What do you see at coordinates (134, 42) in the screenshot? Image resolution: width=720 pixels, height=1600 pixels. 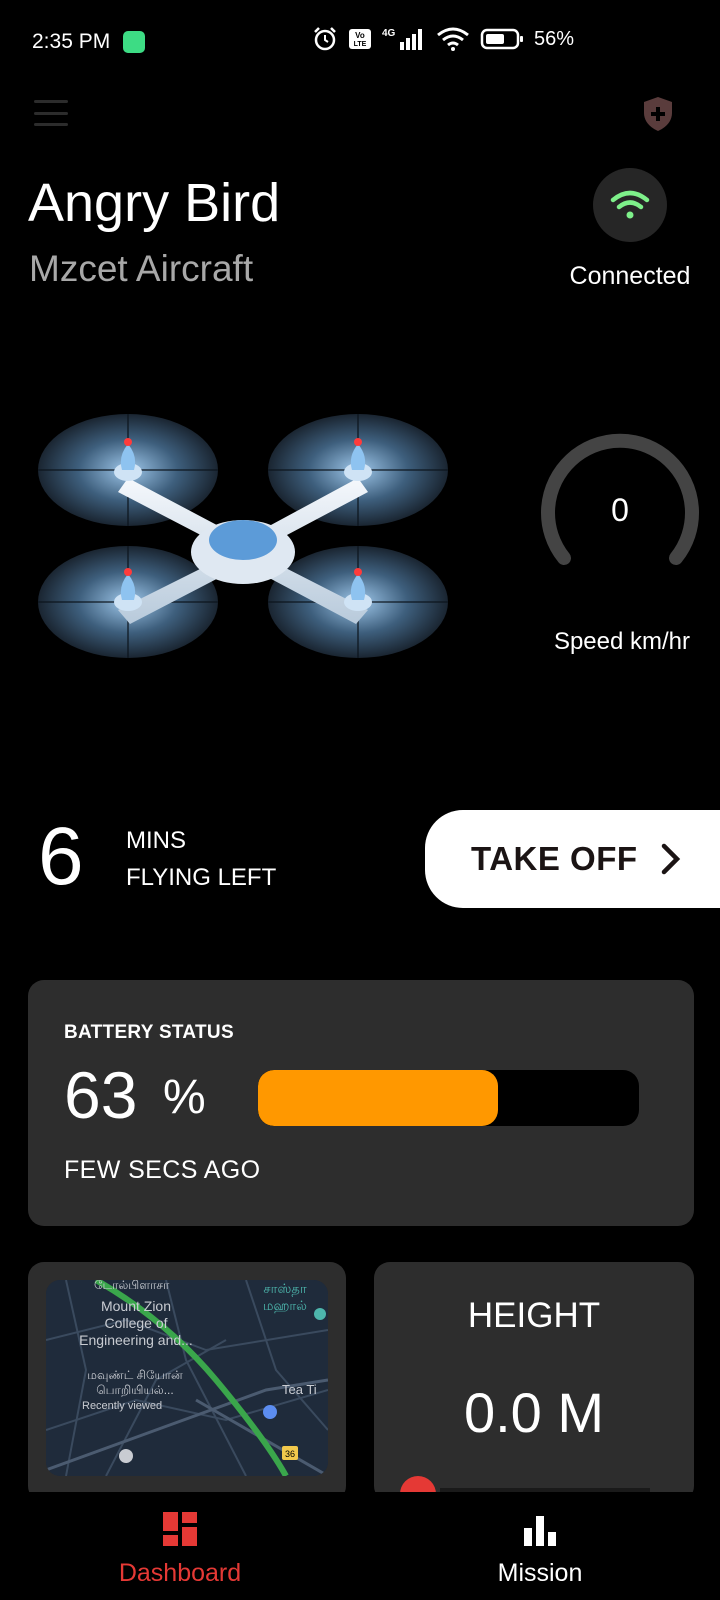 I see `android-app-icon` at bounding box center [134, 42].